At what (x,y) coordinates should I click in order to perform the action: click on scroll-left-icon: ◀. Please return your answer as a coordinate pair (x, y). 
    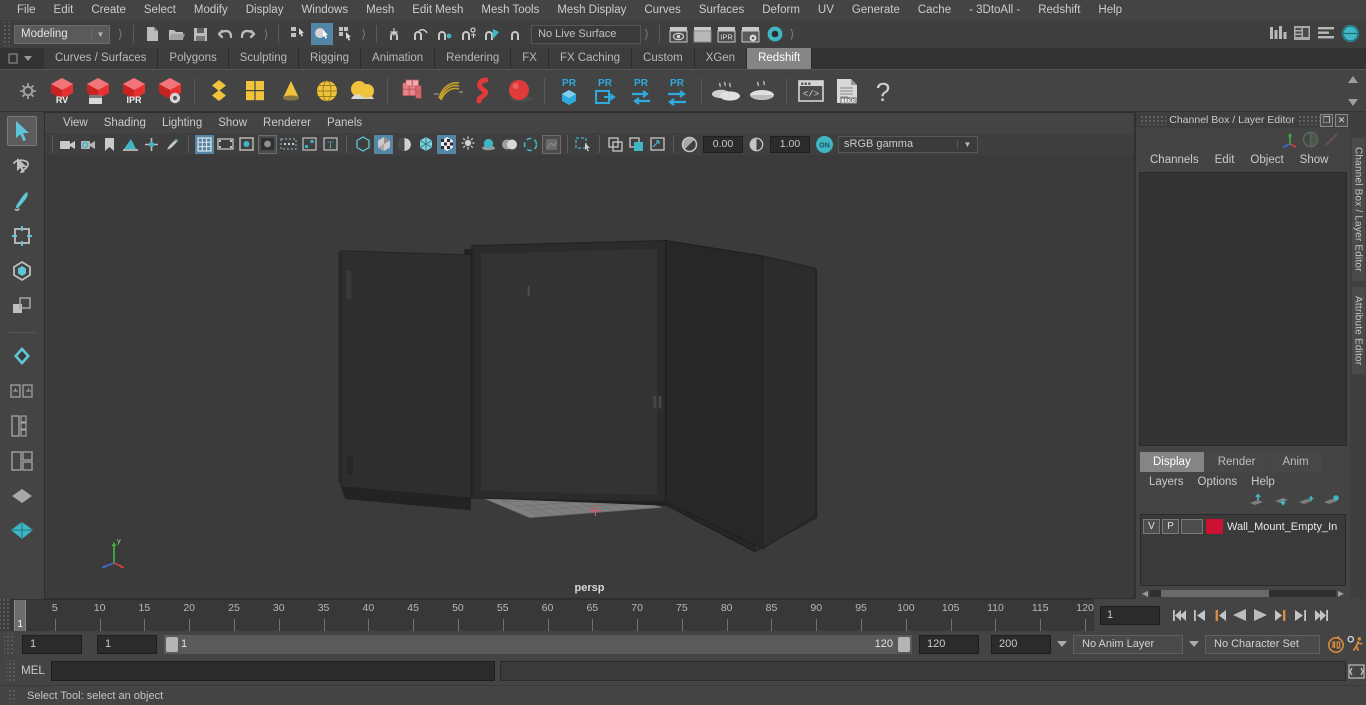
    Looking at the image, I should click on (1145, 593).